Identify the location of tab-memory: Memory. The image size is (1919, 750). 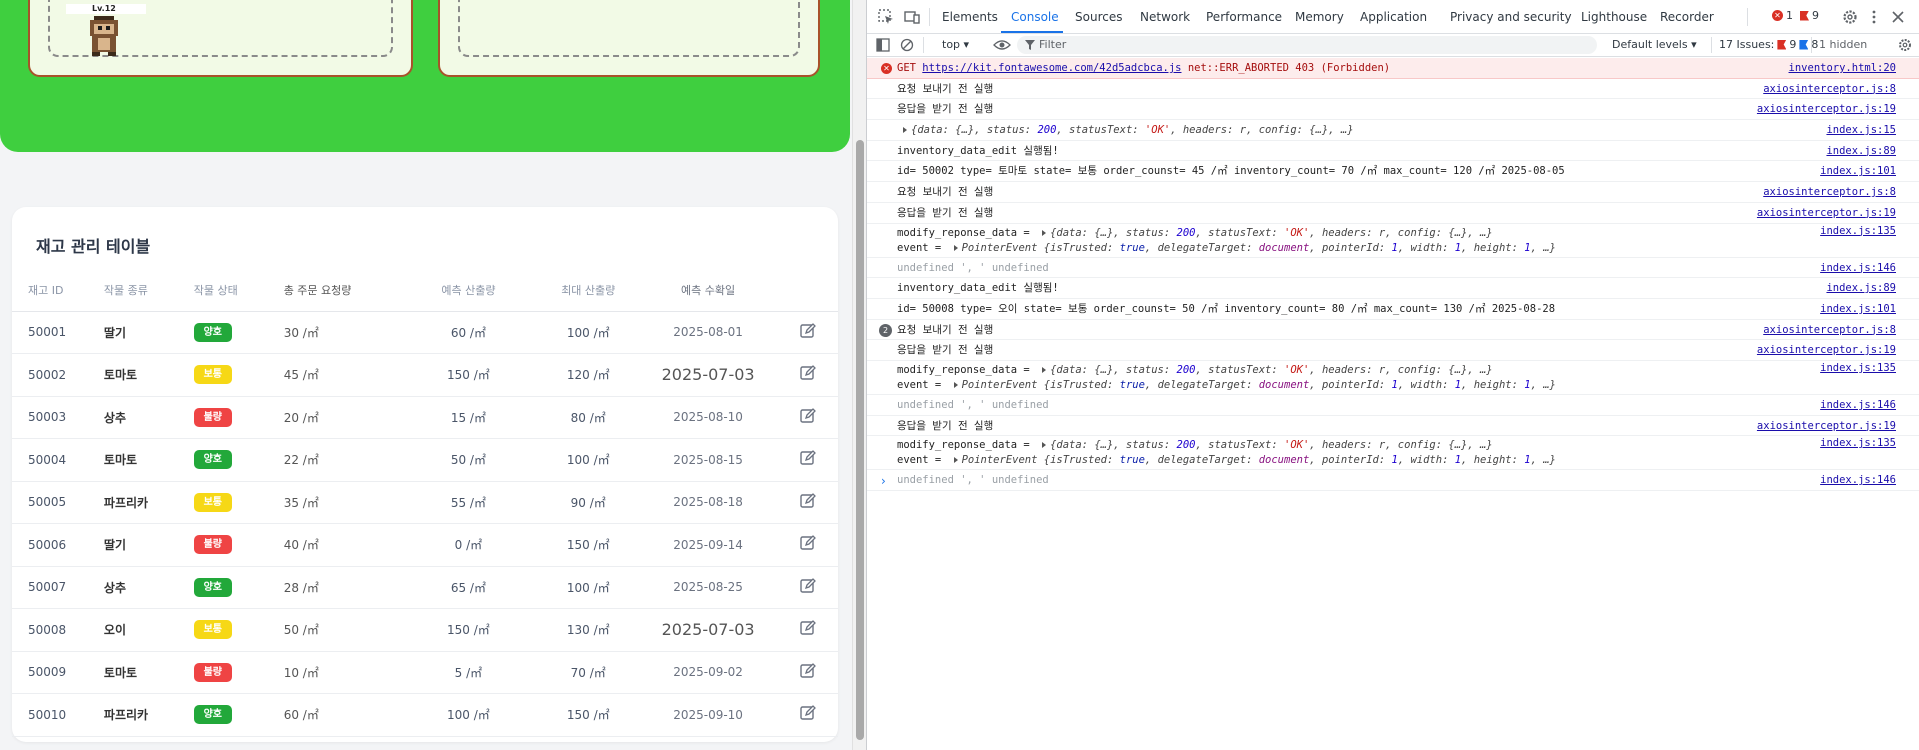
(1319, 17).